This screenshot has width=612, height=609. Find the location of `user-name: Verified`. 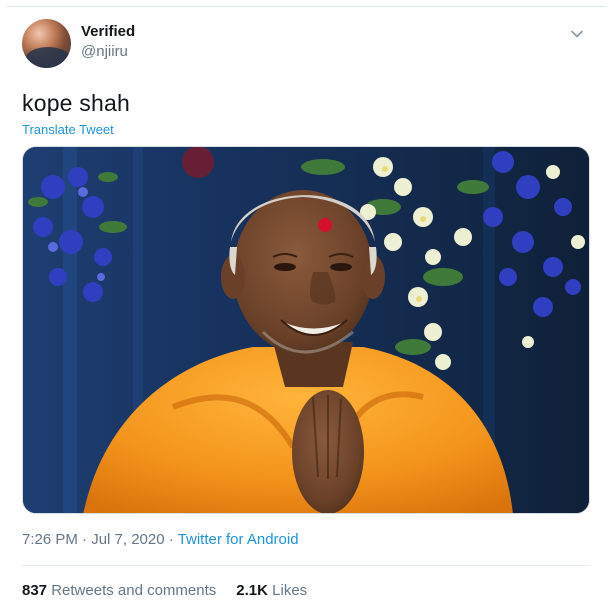

user-name: Verified is located at coordinates (108, 31).